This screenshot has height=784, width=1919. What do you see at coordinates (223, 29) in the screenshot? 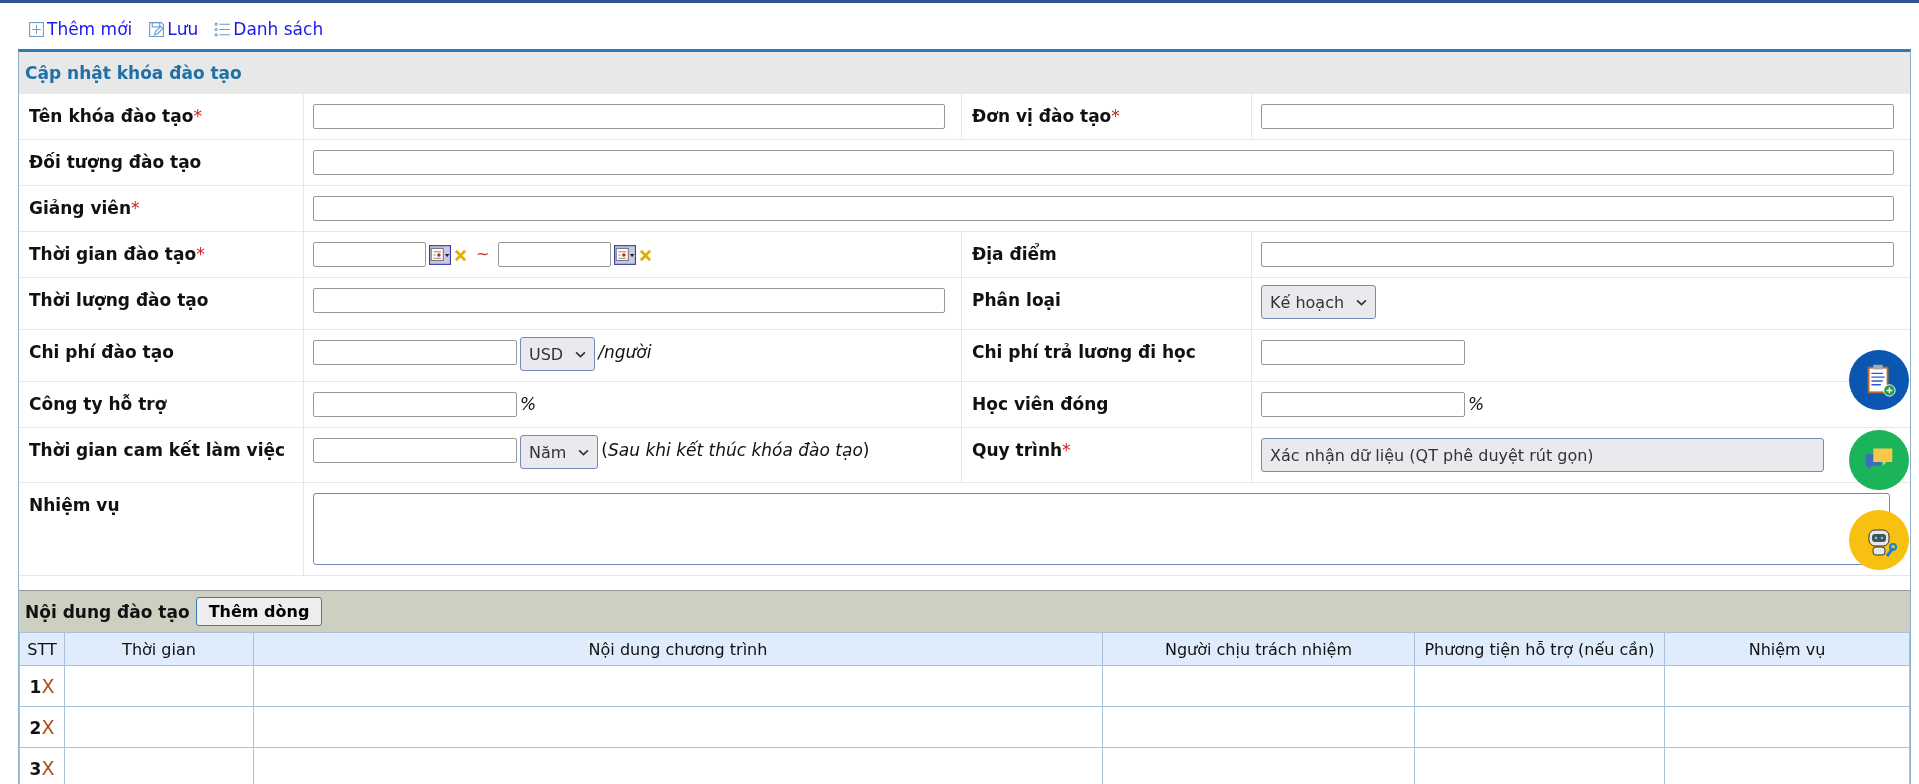
I see `list-icon` at bounding box center [223, 29].